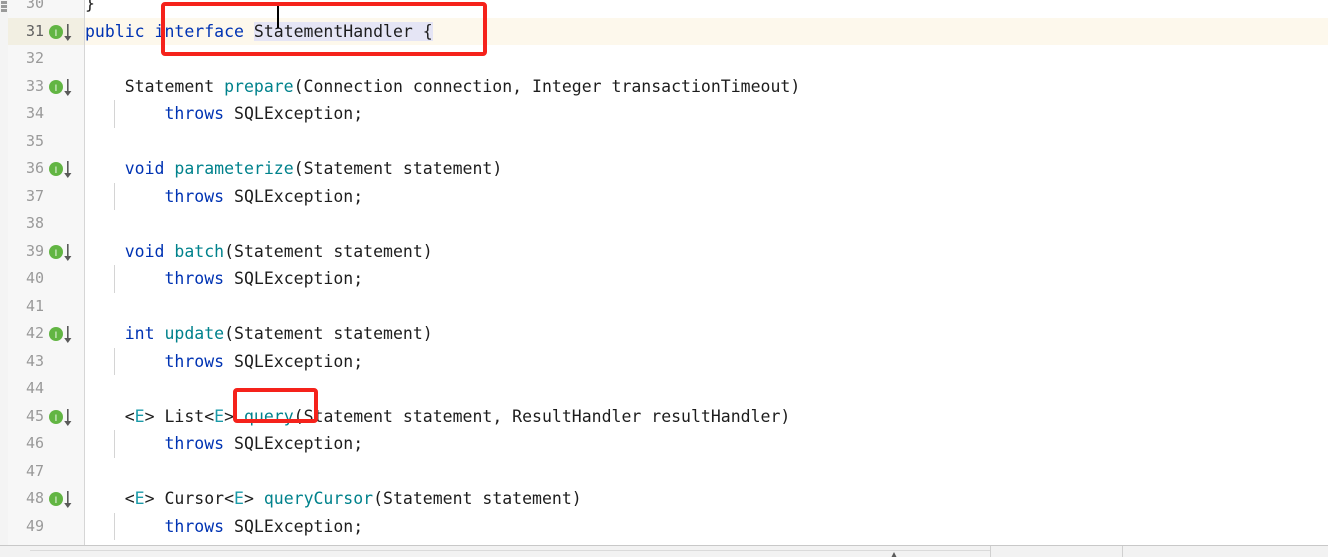  Describe the element at coordinates (26, 362) in the screenshot. I see `line-number: 43` at that location.